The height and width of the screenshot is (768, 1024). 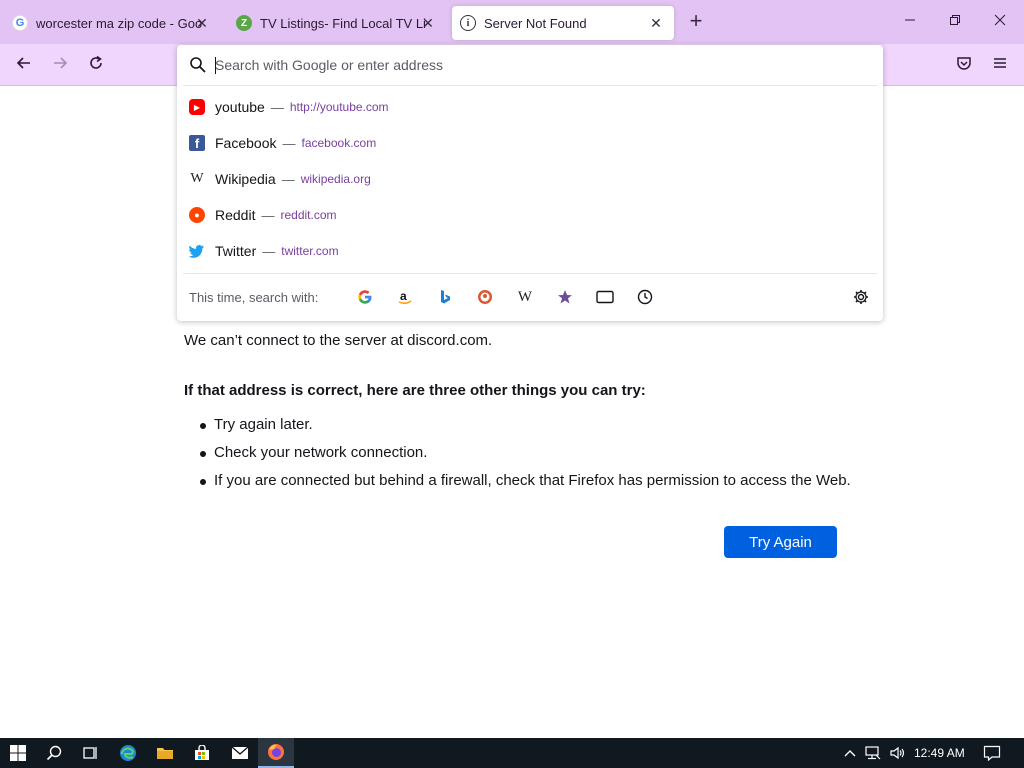 I want to click on list-item: Try again later., so click(x=525, y=428).